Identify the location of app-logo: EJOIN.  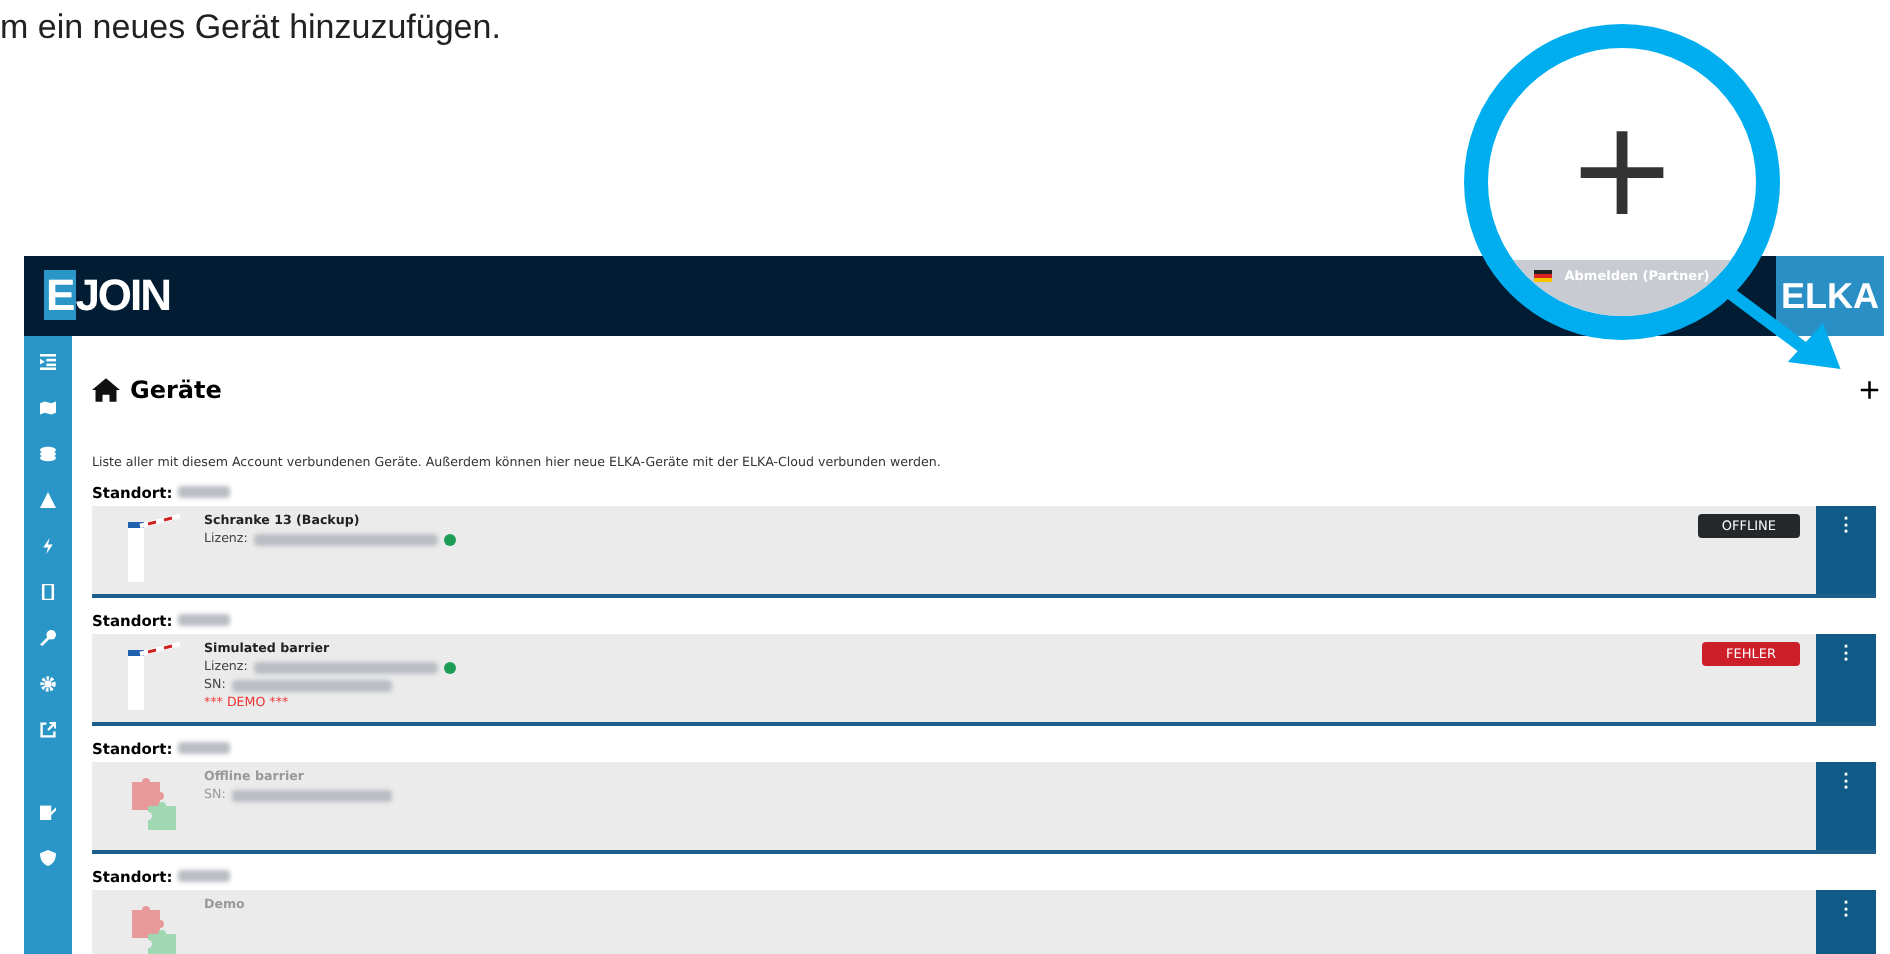
(106, 296).